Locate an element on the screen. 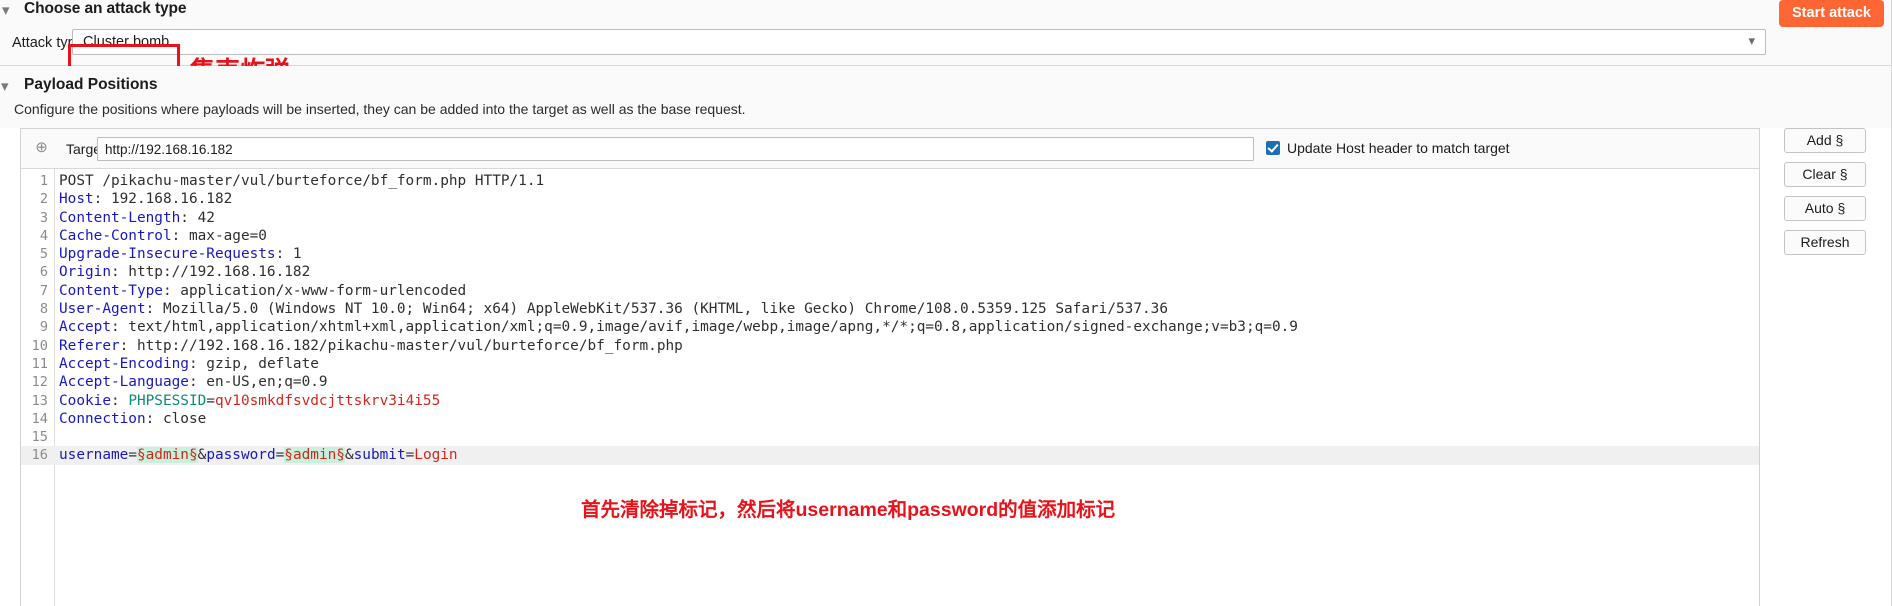 The image size is (1892, 606). attack-type-select: Cluster bomb ▾ is located at coordinates (919, 42).